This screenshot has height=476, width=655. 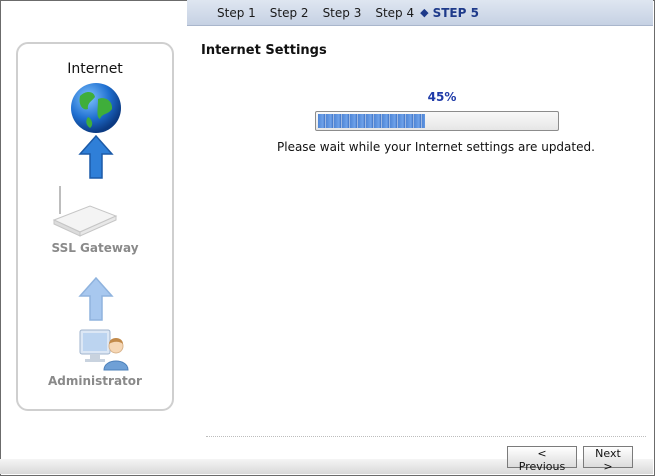 What do you see at coordinates (342, 12) in the screenshot?
I see `step-3: Step 3` at bounding box center [342, 12].